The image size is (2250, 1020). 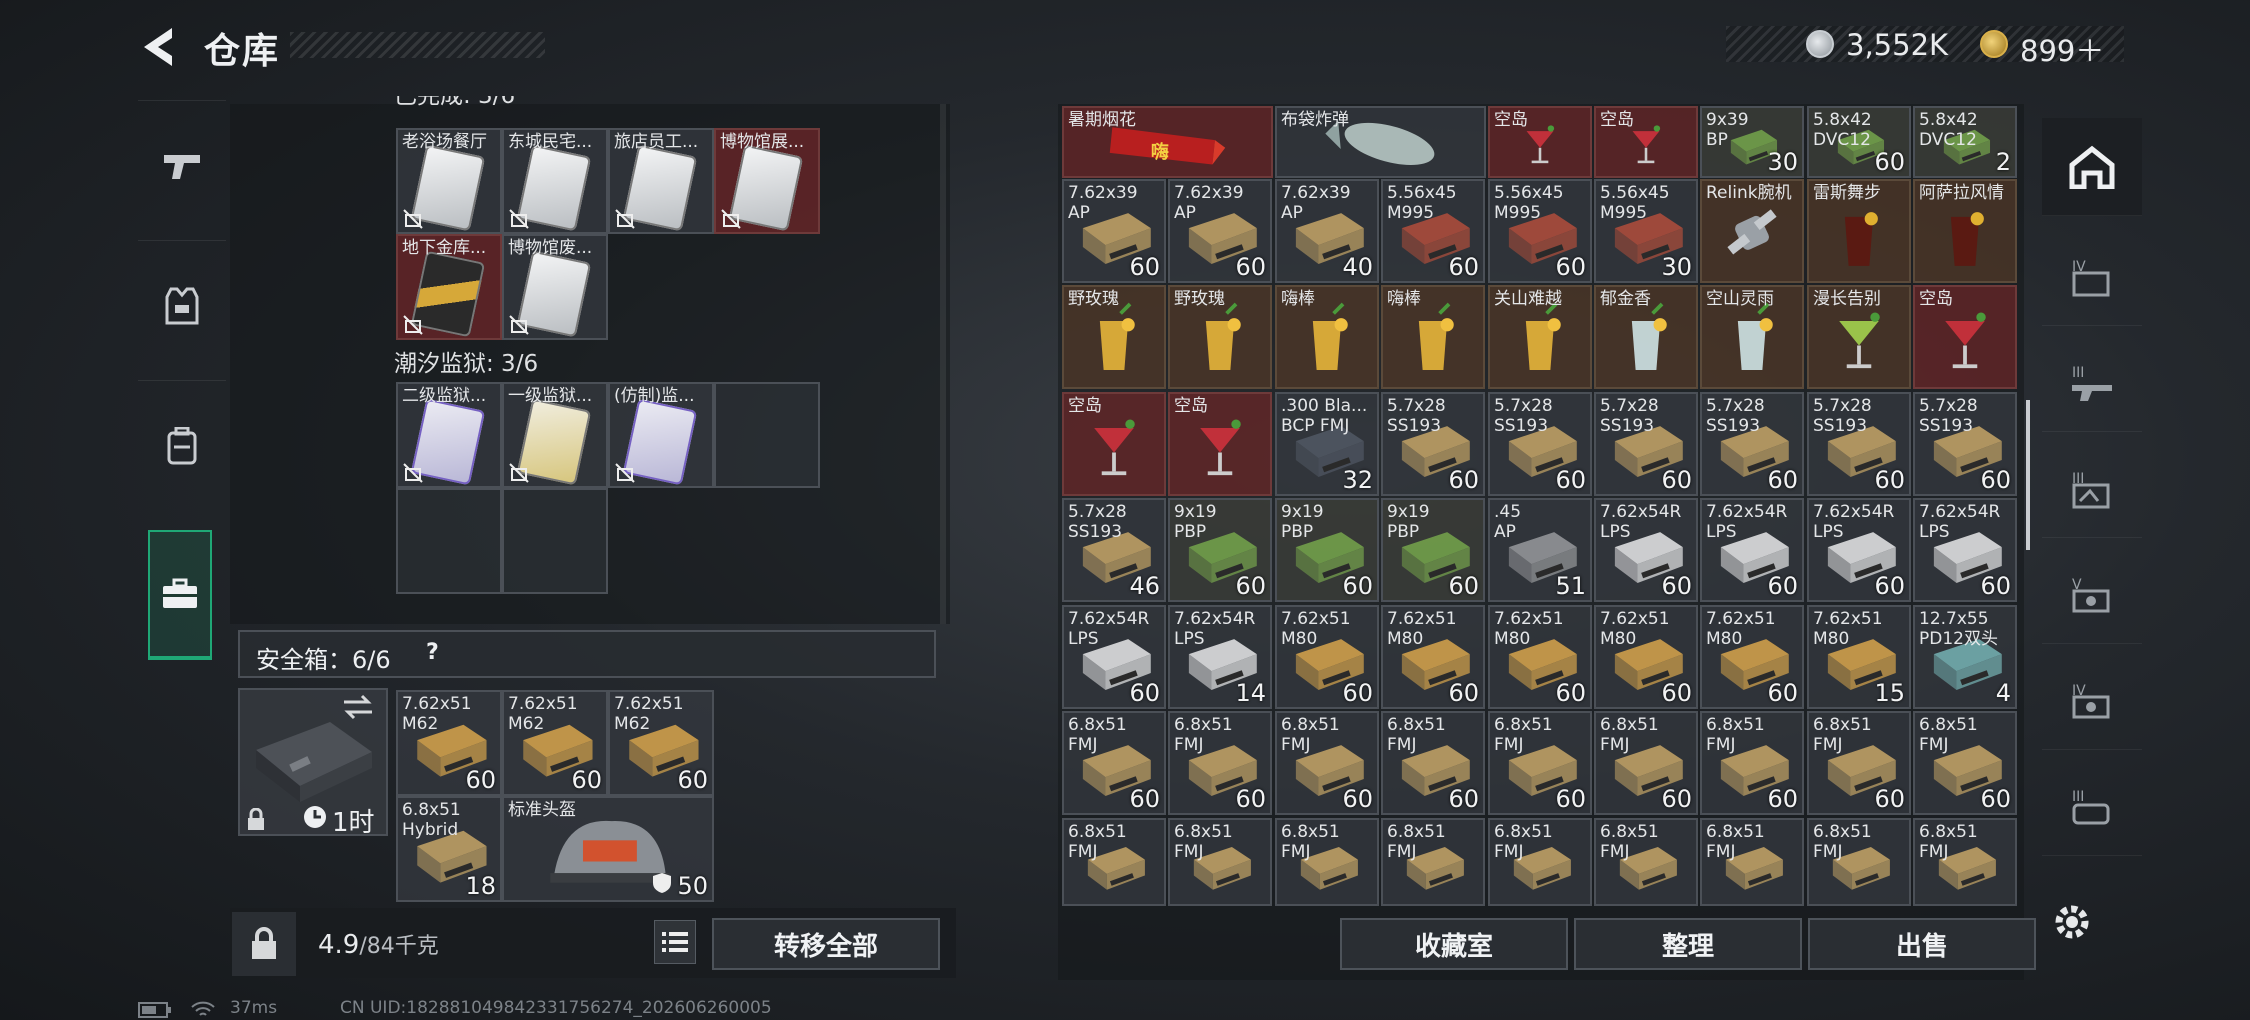 I want to click on organize-button: 整理, so click(x=1688, y=944).